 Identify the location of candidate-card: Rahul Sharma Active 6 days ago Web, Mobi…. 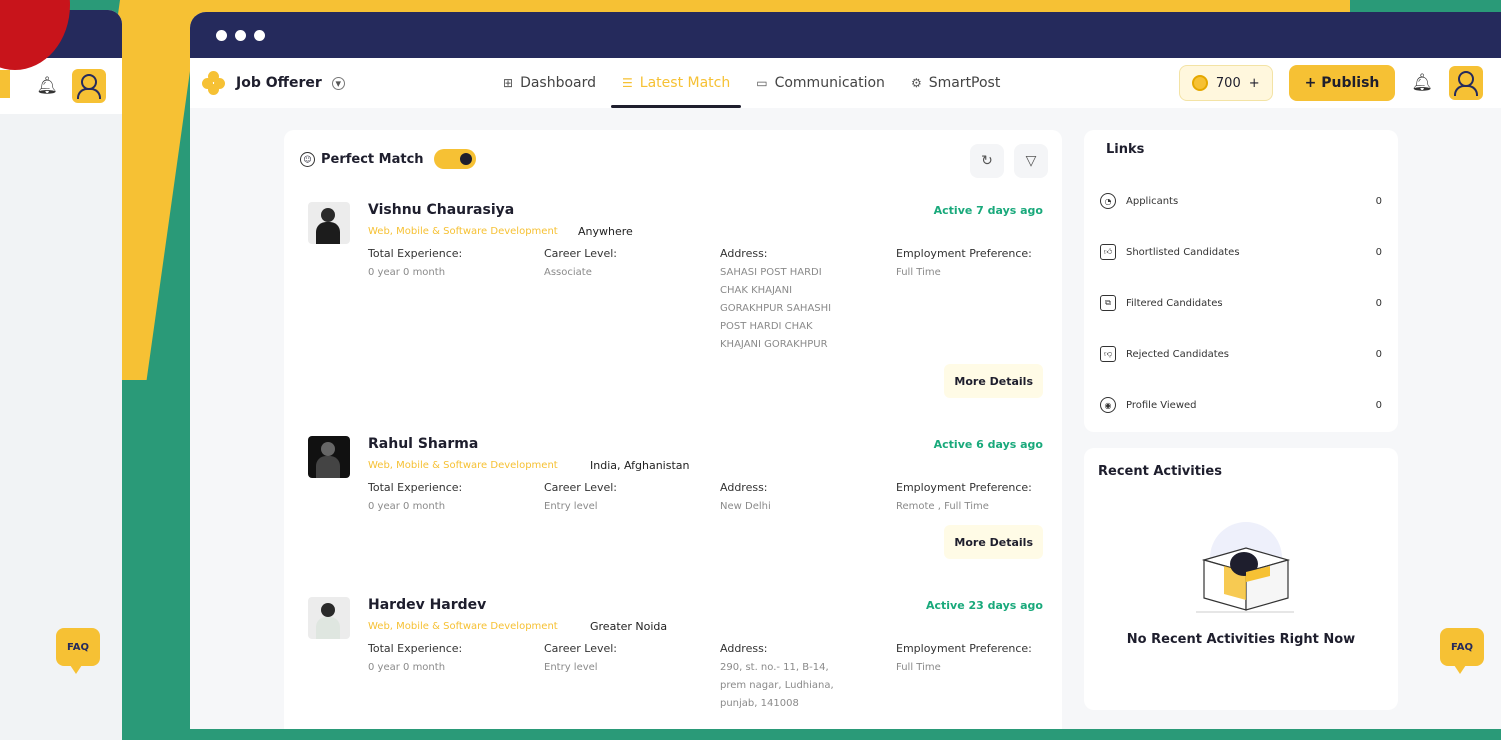
(675, 506).